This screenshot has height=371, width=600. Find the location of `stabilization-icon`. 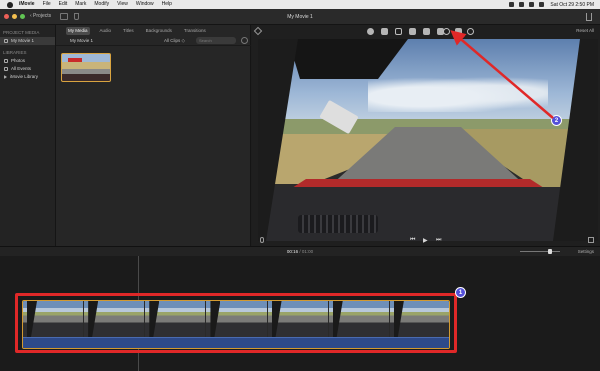

stabilization-icon is located at coordinates (412, 31).